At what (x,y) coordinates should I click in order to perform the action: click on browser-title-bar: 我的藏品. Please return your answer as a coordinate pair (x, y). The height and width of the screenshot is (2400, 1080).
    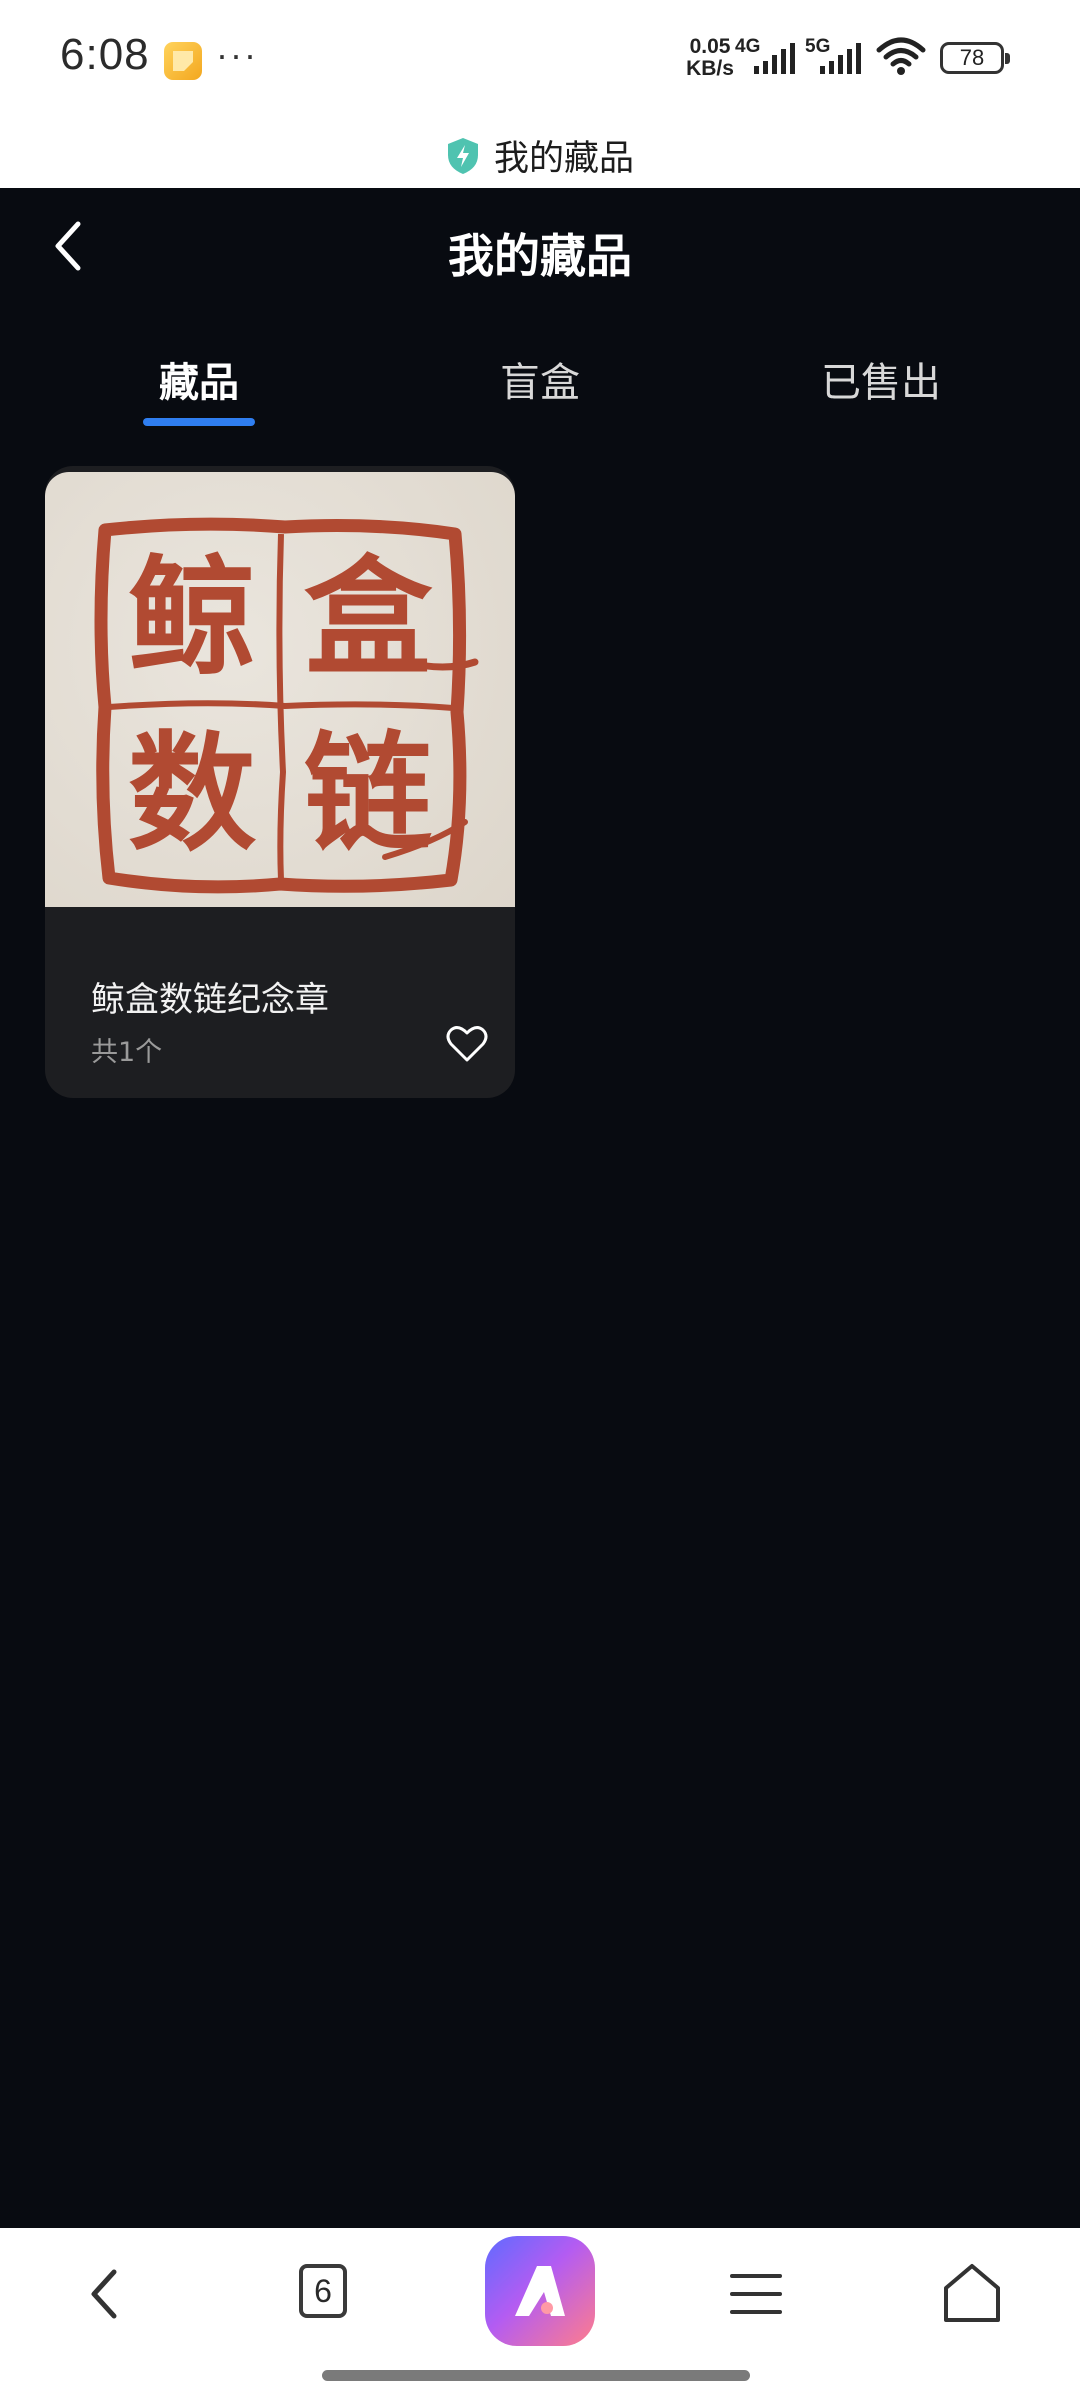
    Looking at the image, I should click on (540, 154).